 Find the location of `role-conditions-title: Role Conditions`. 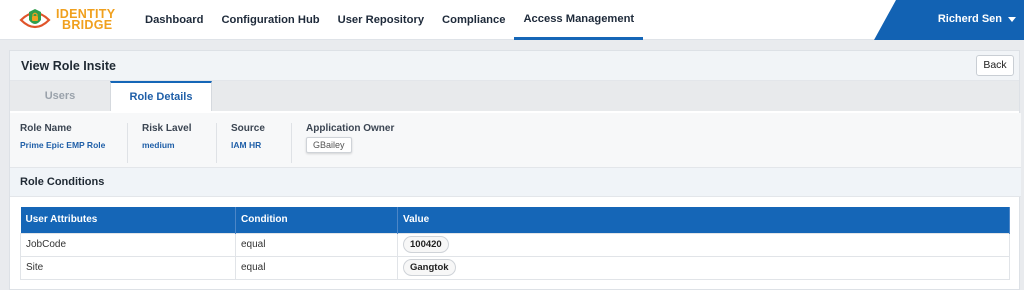

role-conditions-title: Role Conditions is located at coordinates (62, 182).